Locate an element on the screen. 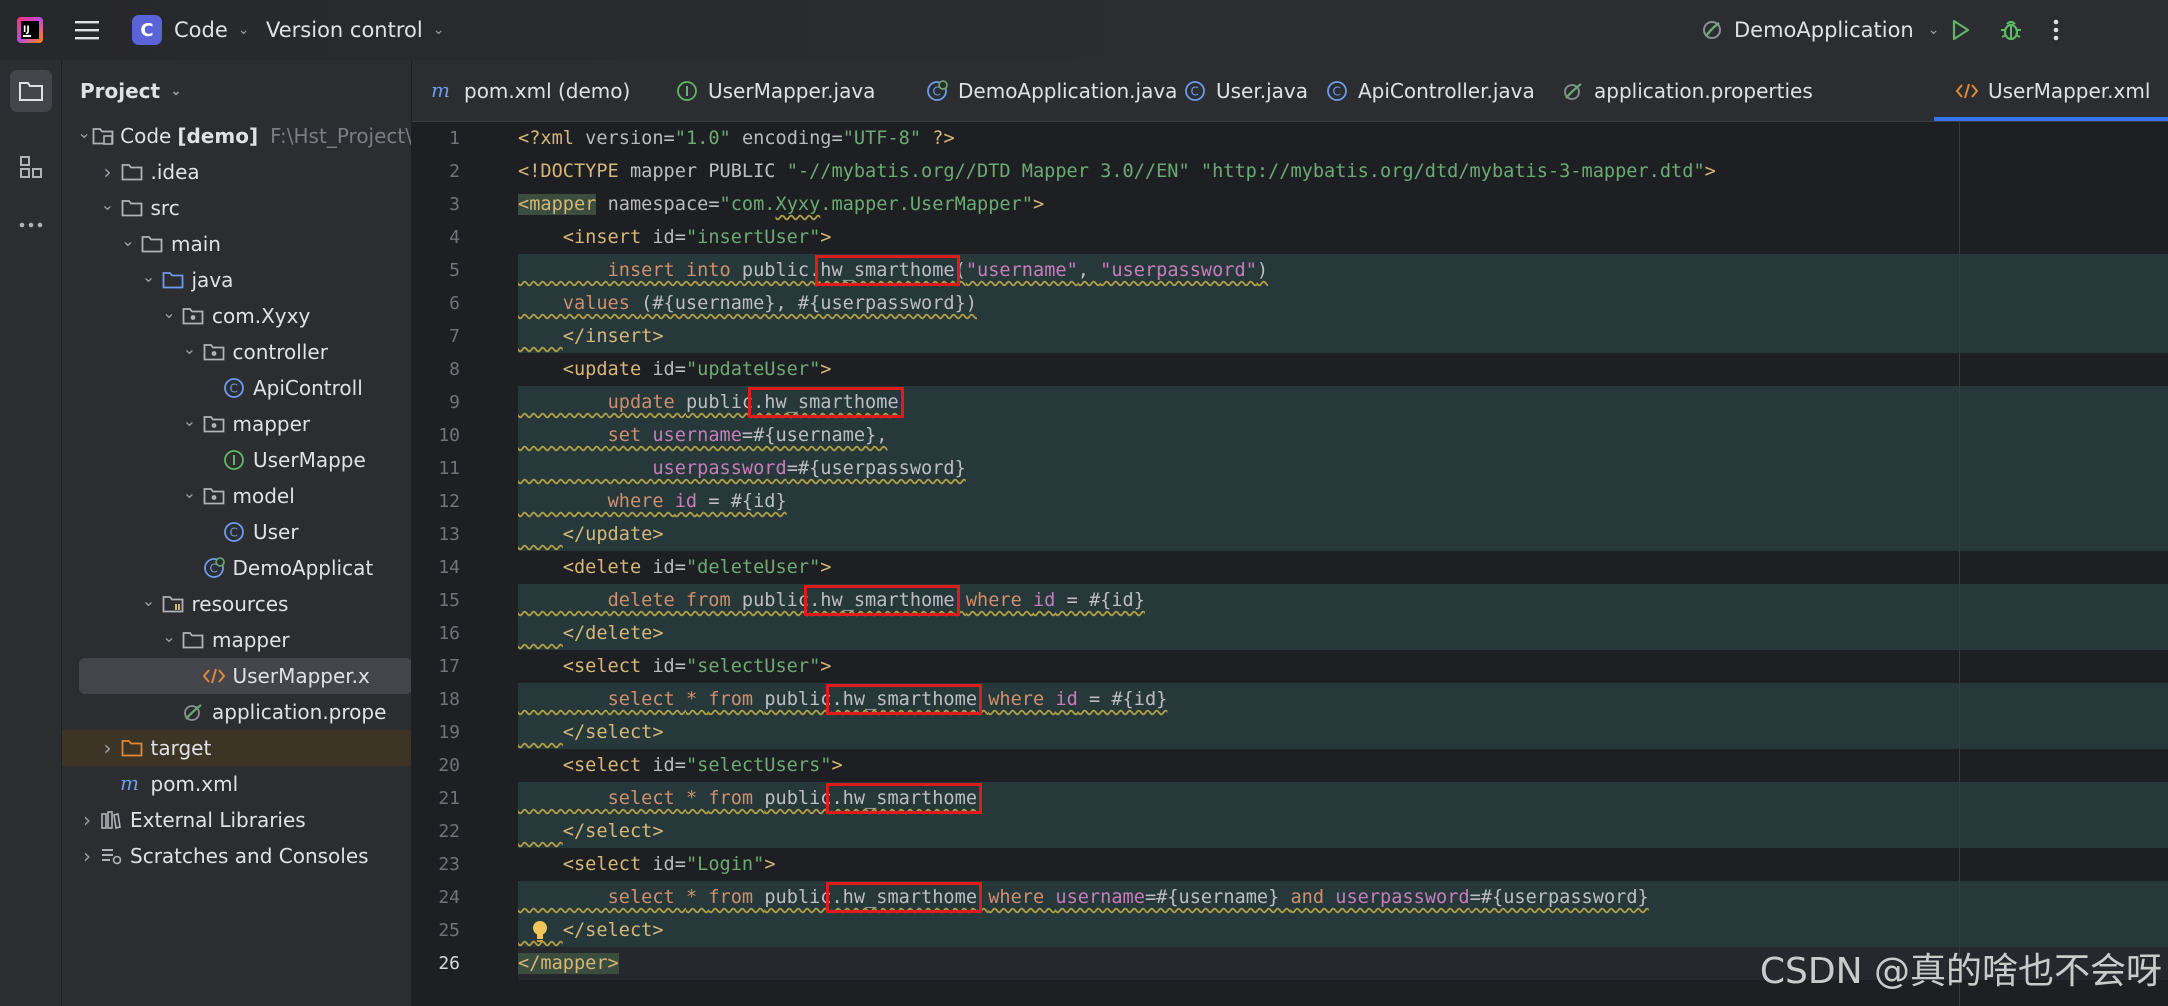  project-tree-item: m pom.xml is located at coordinates (236, 784).